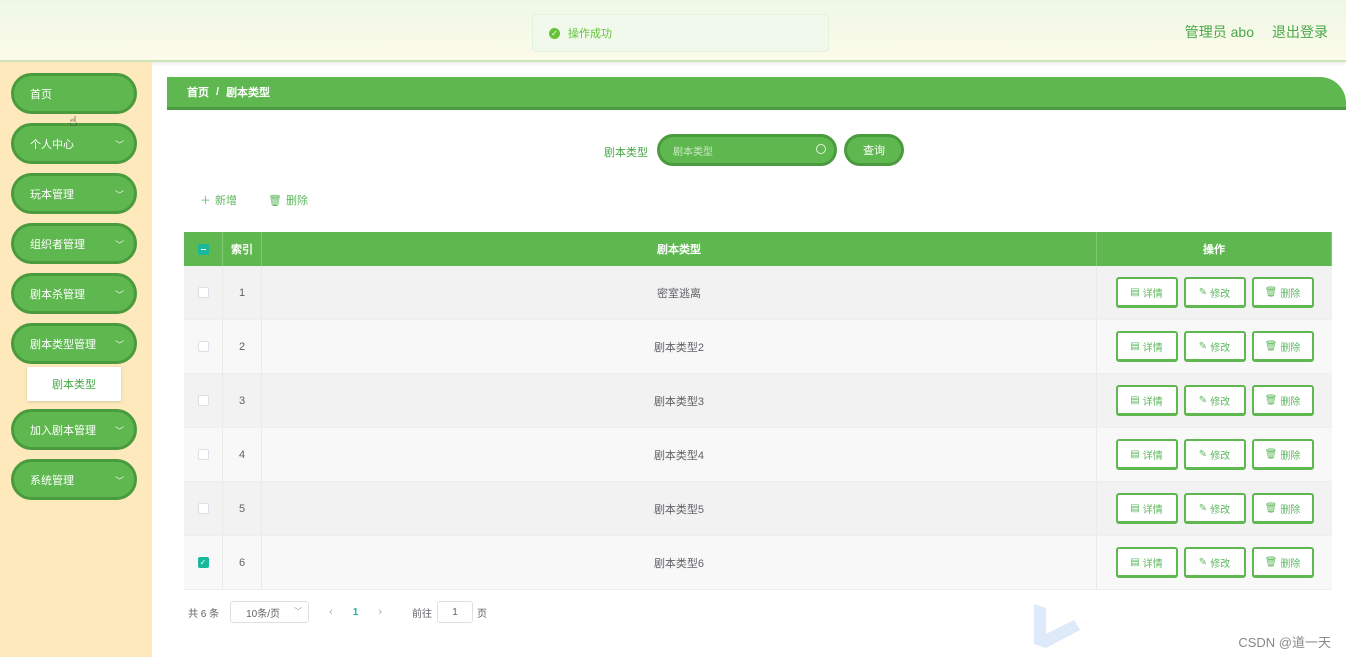 Image resolution: width=1346 pixels, height=657 pixels. I want to click on sidebar-item-label: 个人中心, so click(52, 144).